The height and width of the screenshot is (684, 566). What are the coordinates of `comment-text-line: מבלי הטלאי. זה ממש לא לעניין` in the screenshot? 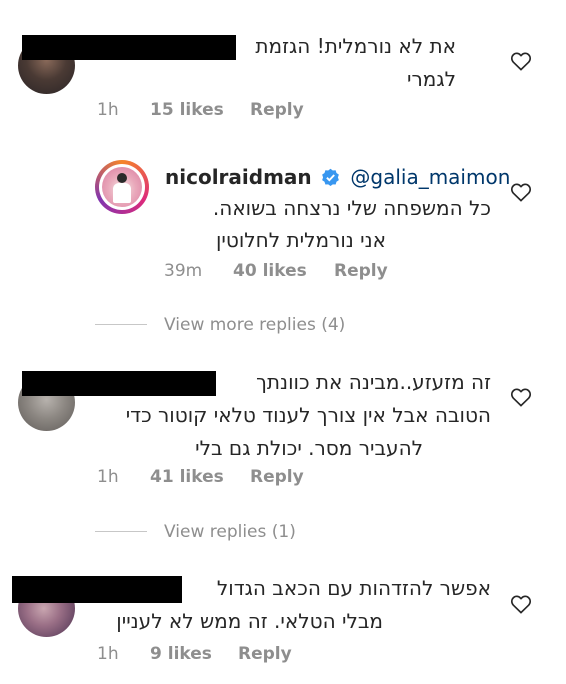 It's located at (249, 621).